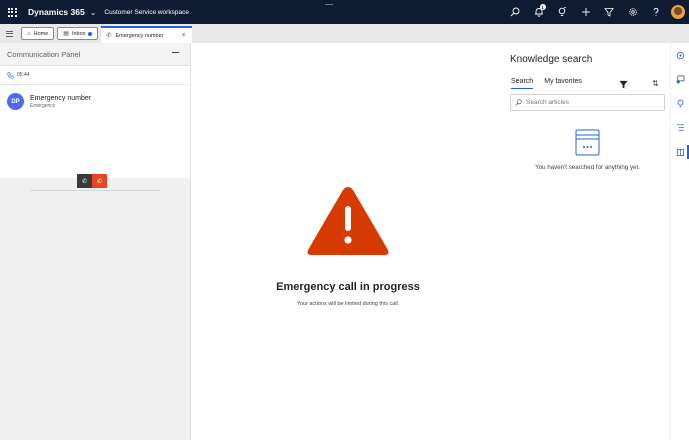 This screenshot has width=689, height=440. I want to click on unread-dot, so click(90, 33).